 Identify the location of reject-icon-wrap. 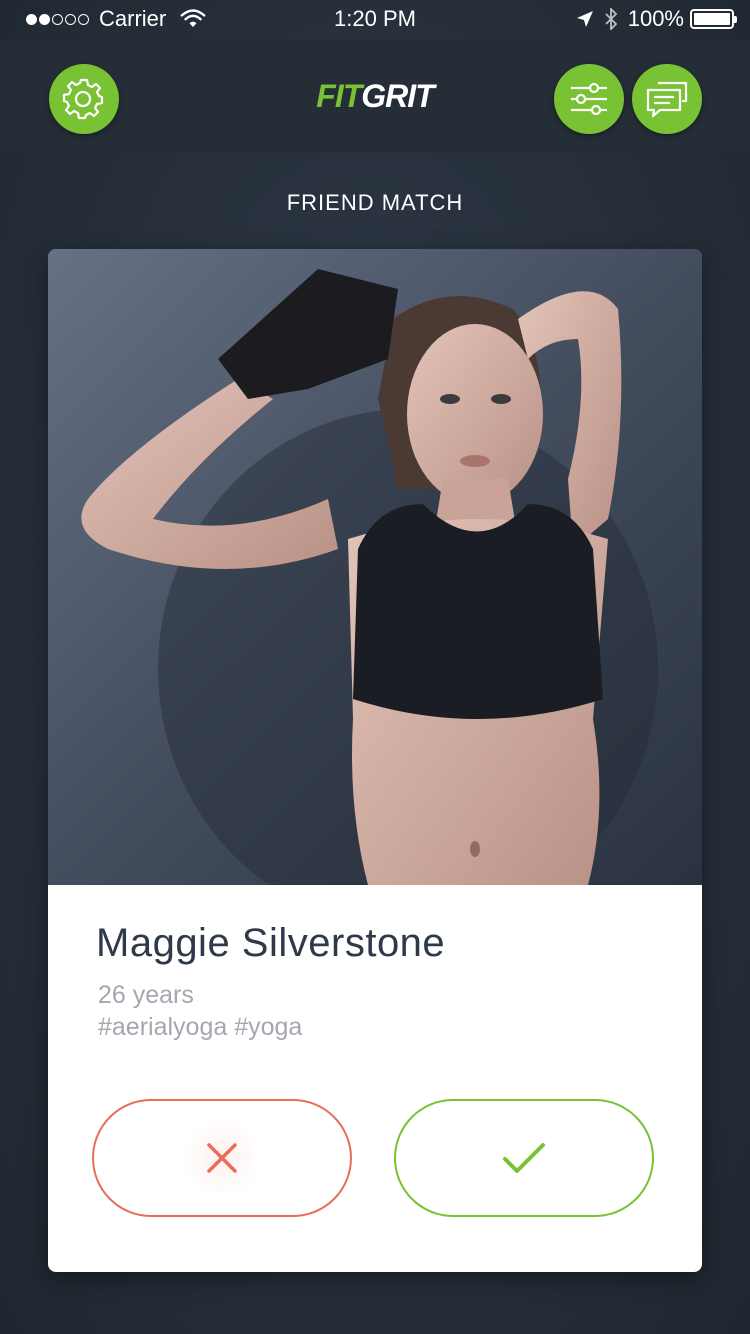
(222, 1158).